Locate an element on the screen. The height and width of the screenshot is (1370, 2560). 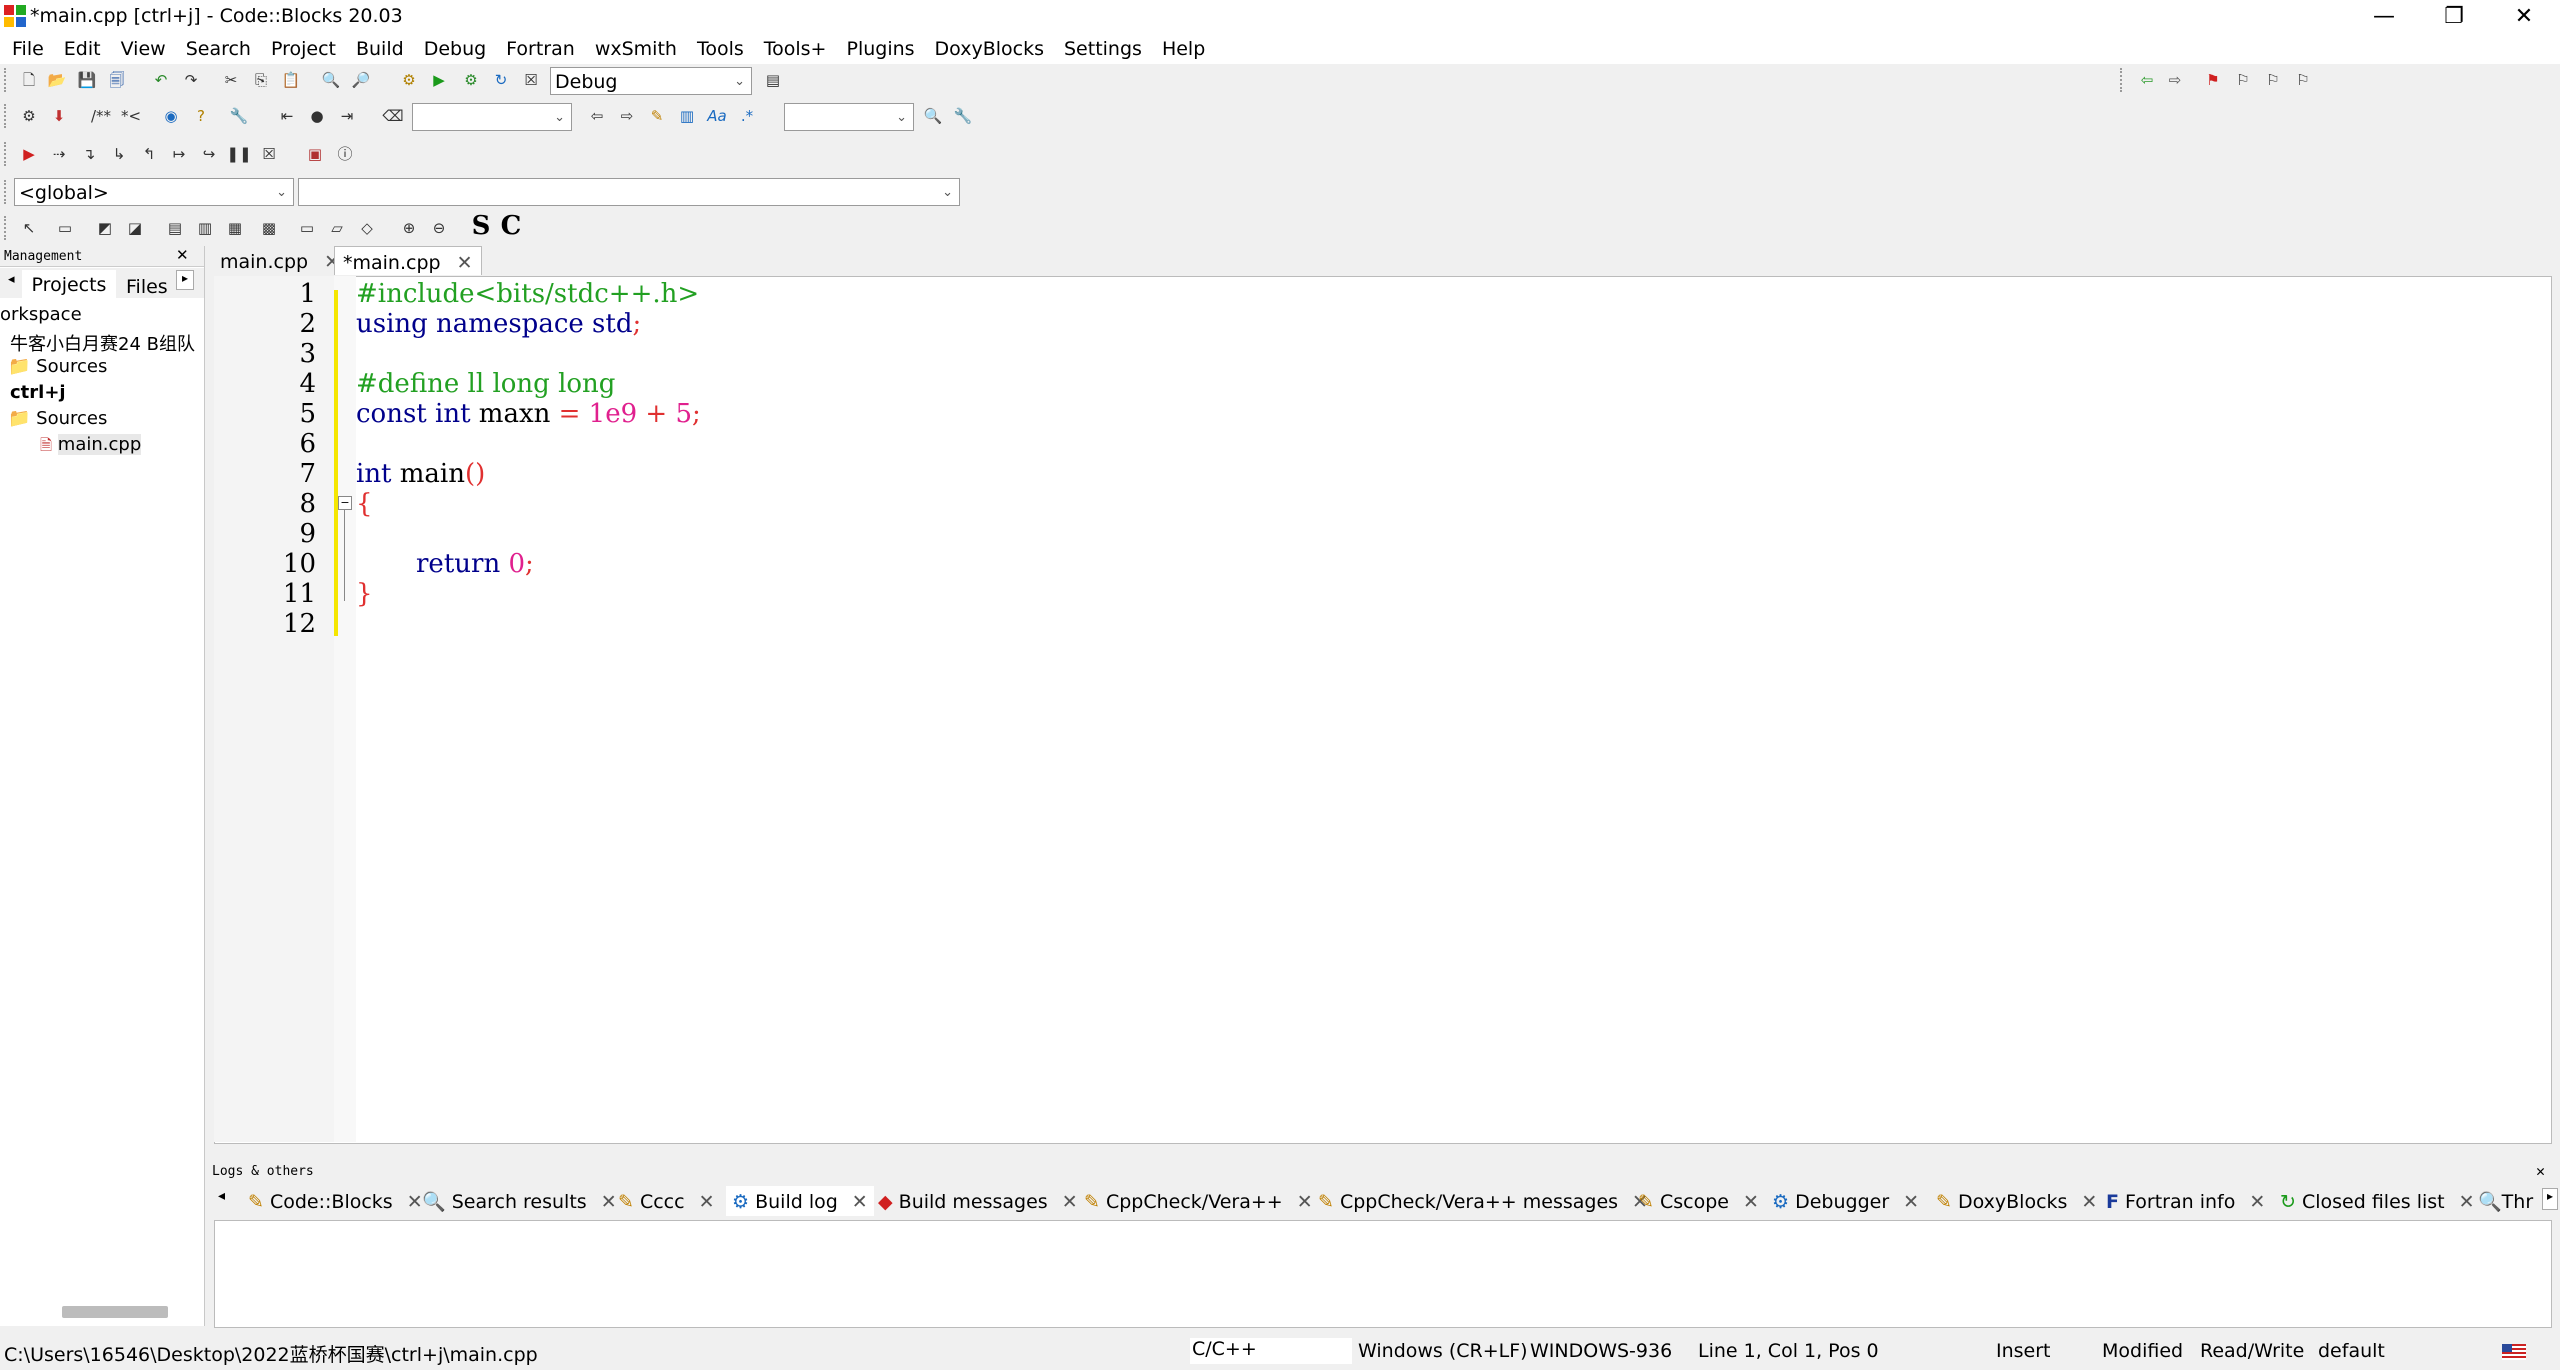
source-export-button: S is located at coordinates (481, 226).